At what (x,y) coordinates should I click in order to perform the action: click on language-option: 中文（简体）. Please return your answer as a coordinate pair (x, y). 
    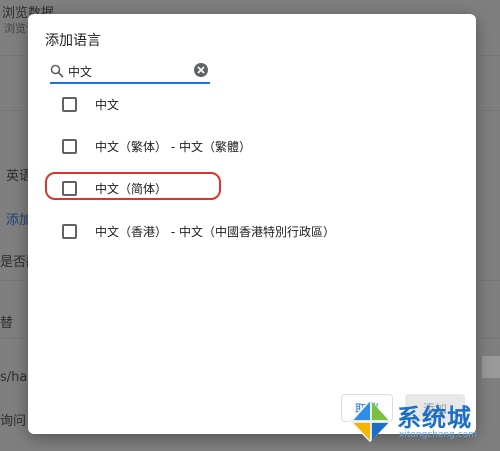
    Looking at the image, I should click on (242, 188).